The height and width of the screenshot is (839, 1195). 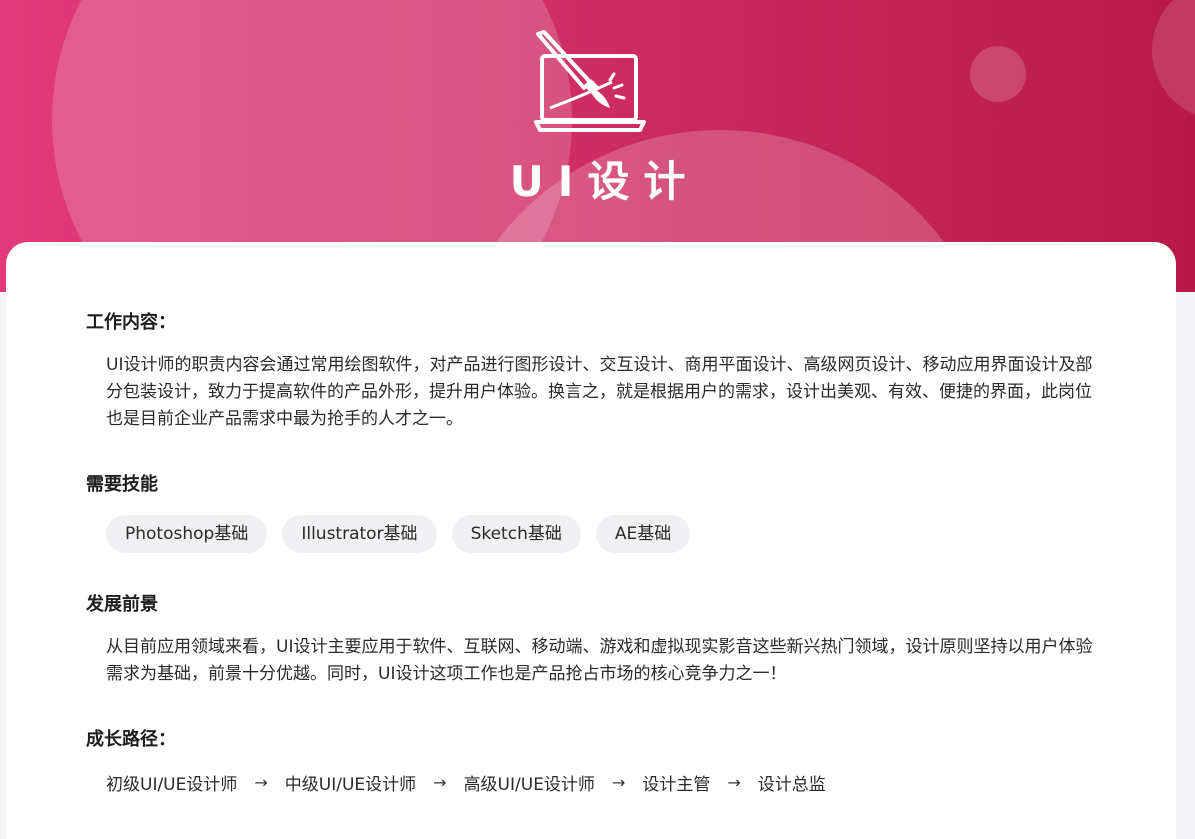 What do you see at coordinates (172, 785) in the screenshot?
I see `career-step: 初级UI/UE设计师` at bounding box center [172, 785].